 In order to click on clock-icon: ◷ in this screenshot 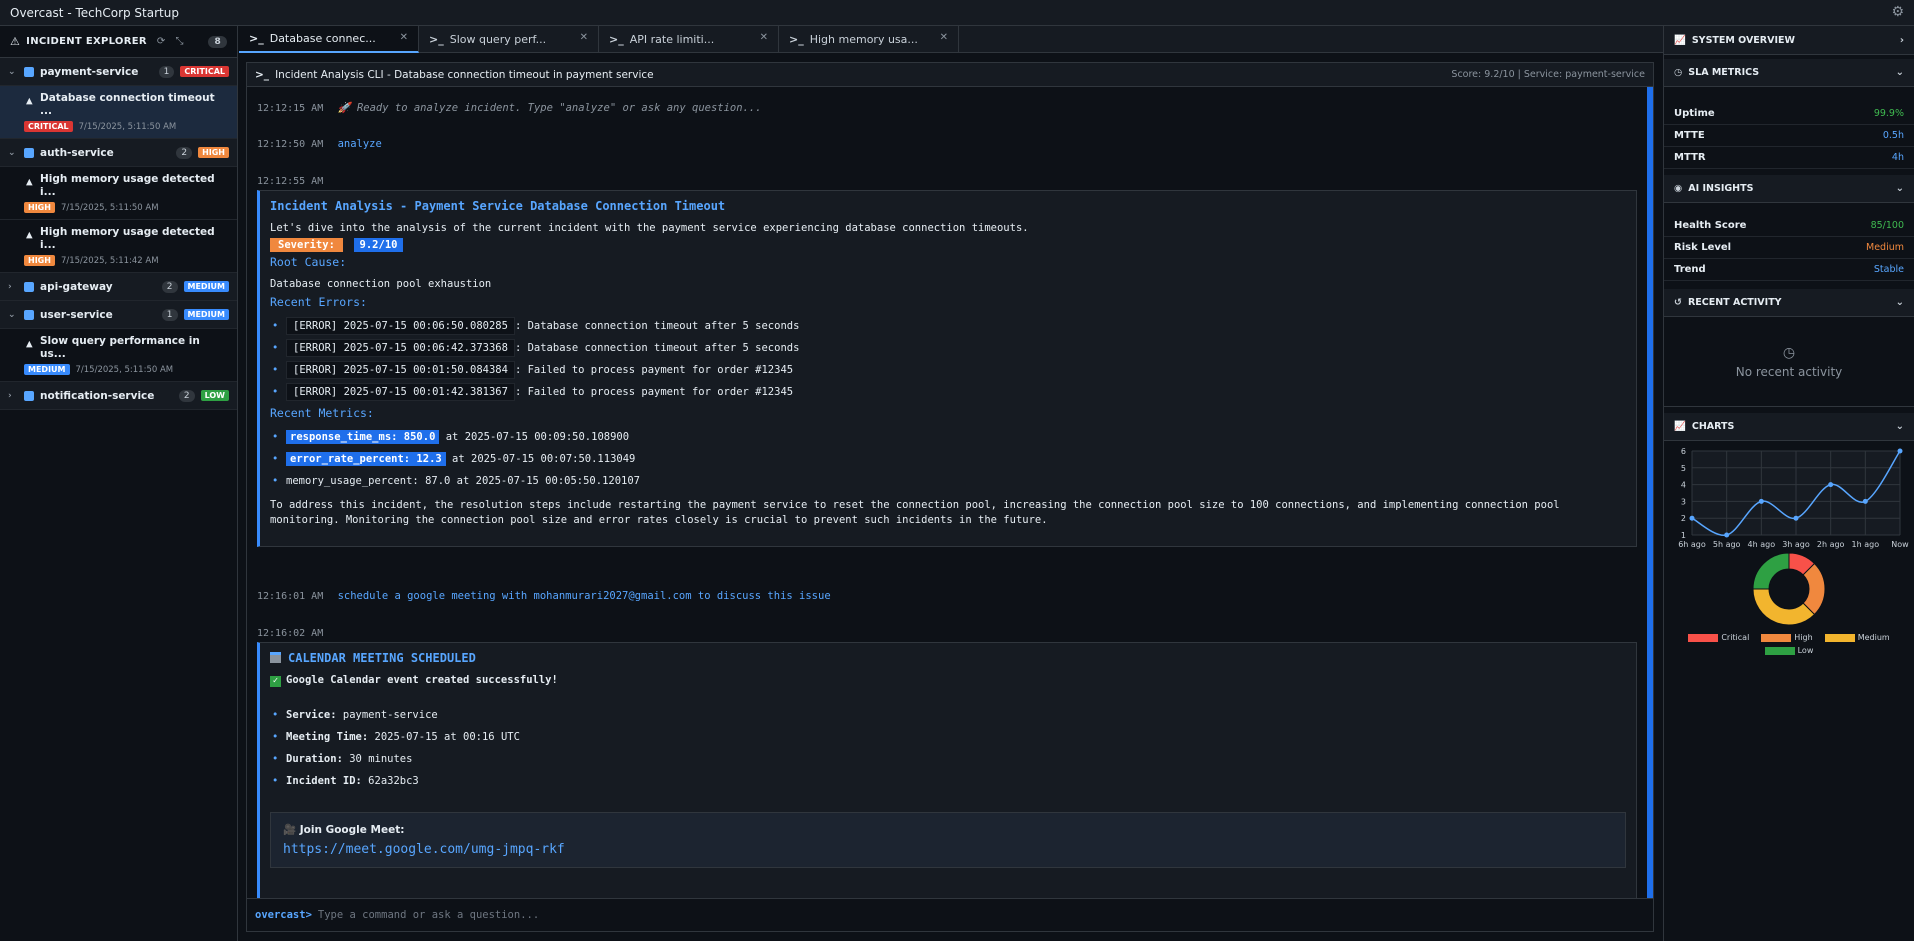, I will do `click(1678, 72)`.